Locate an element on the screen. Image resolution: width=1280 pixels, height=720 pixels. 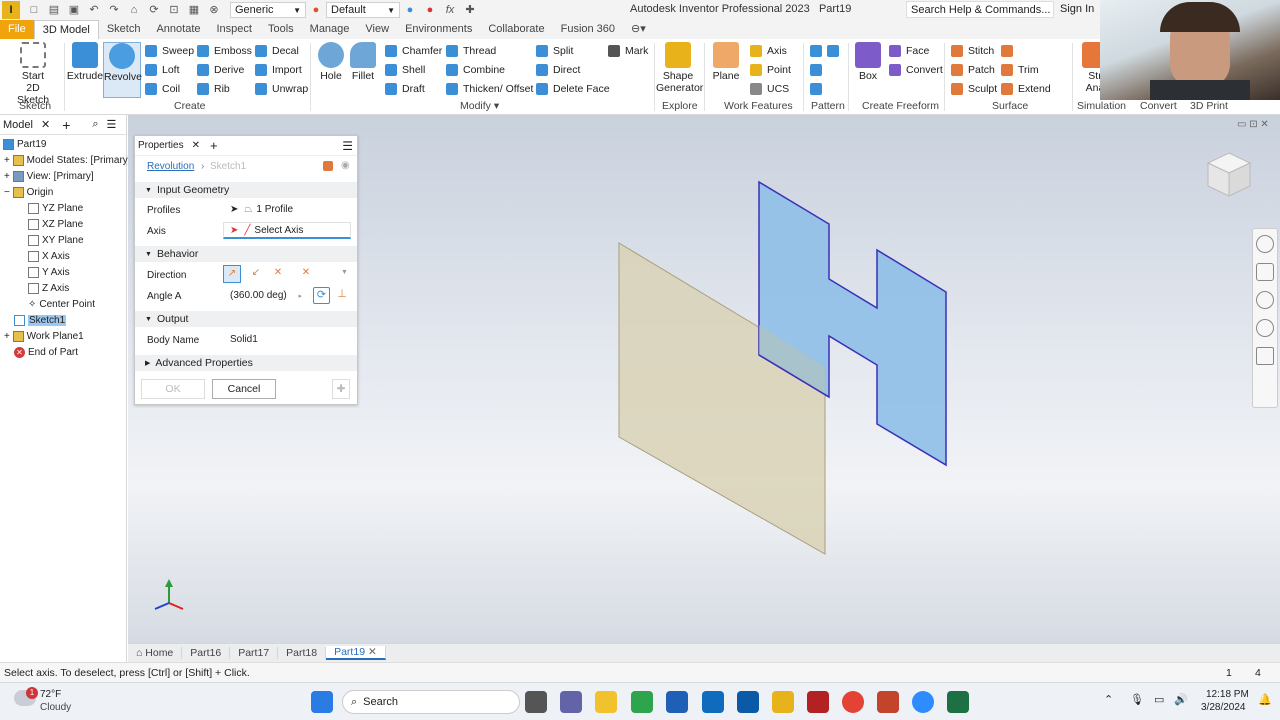
look-at-icon is located at coordinates (1265, 356).